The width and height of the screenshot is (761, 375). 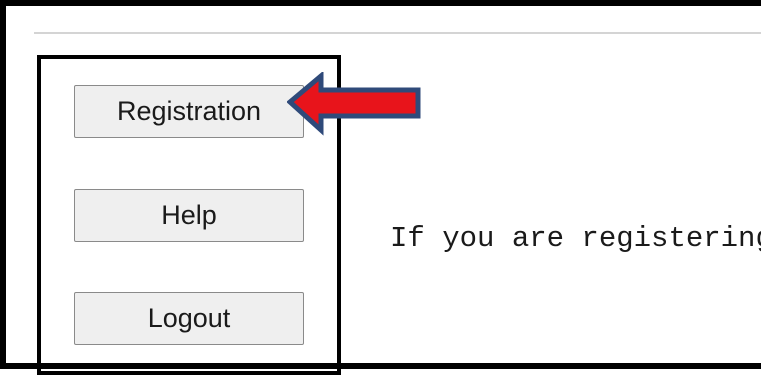 What do you see at coordinates (189, 215) in the screenshot?
I see `help-button: Help` at bounding box center [189, 215].